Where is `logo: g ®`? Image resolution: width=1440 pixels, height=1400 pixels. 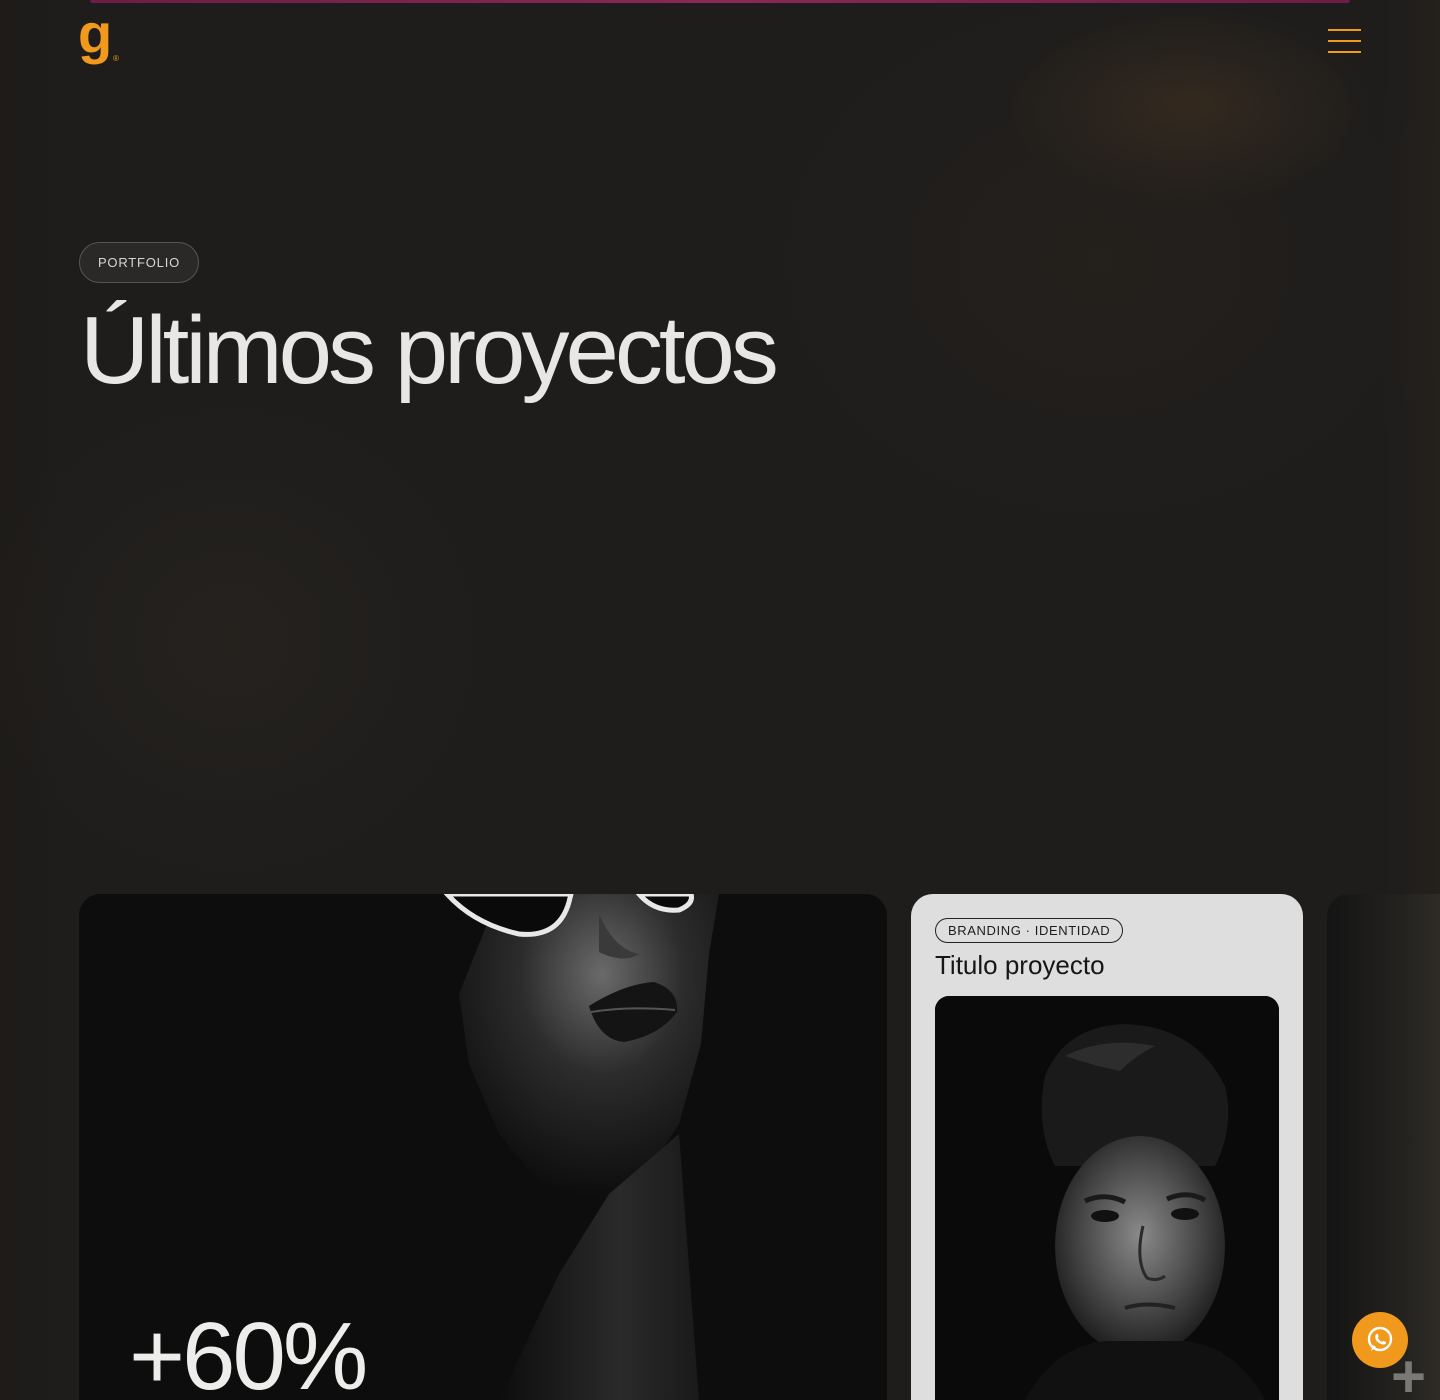 logo: g ® is located at coordinates (100, 36).